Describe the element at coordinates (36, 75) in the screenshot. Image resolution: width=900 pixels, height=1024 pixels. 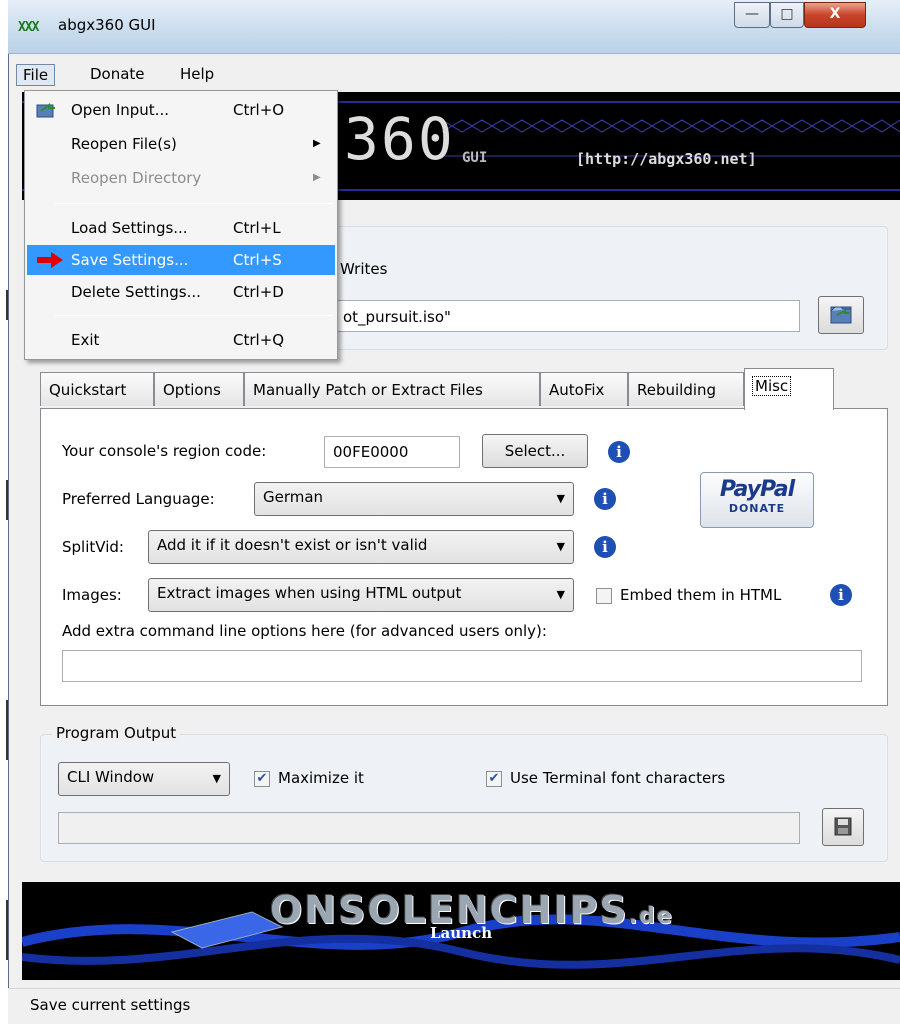
I see `menu-file: File` at that location.